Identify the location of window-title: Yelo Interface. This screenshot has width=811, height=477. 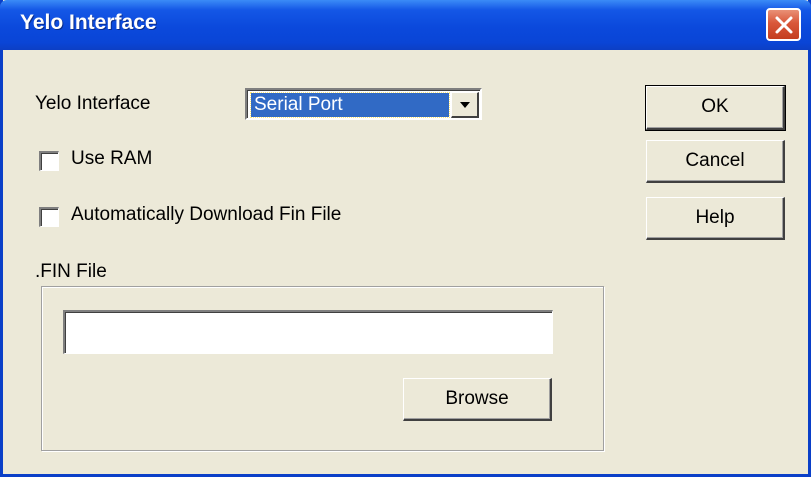
(88, 22).